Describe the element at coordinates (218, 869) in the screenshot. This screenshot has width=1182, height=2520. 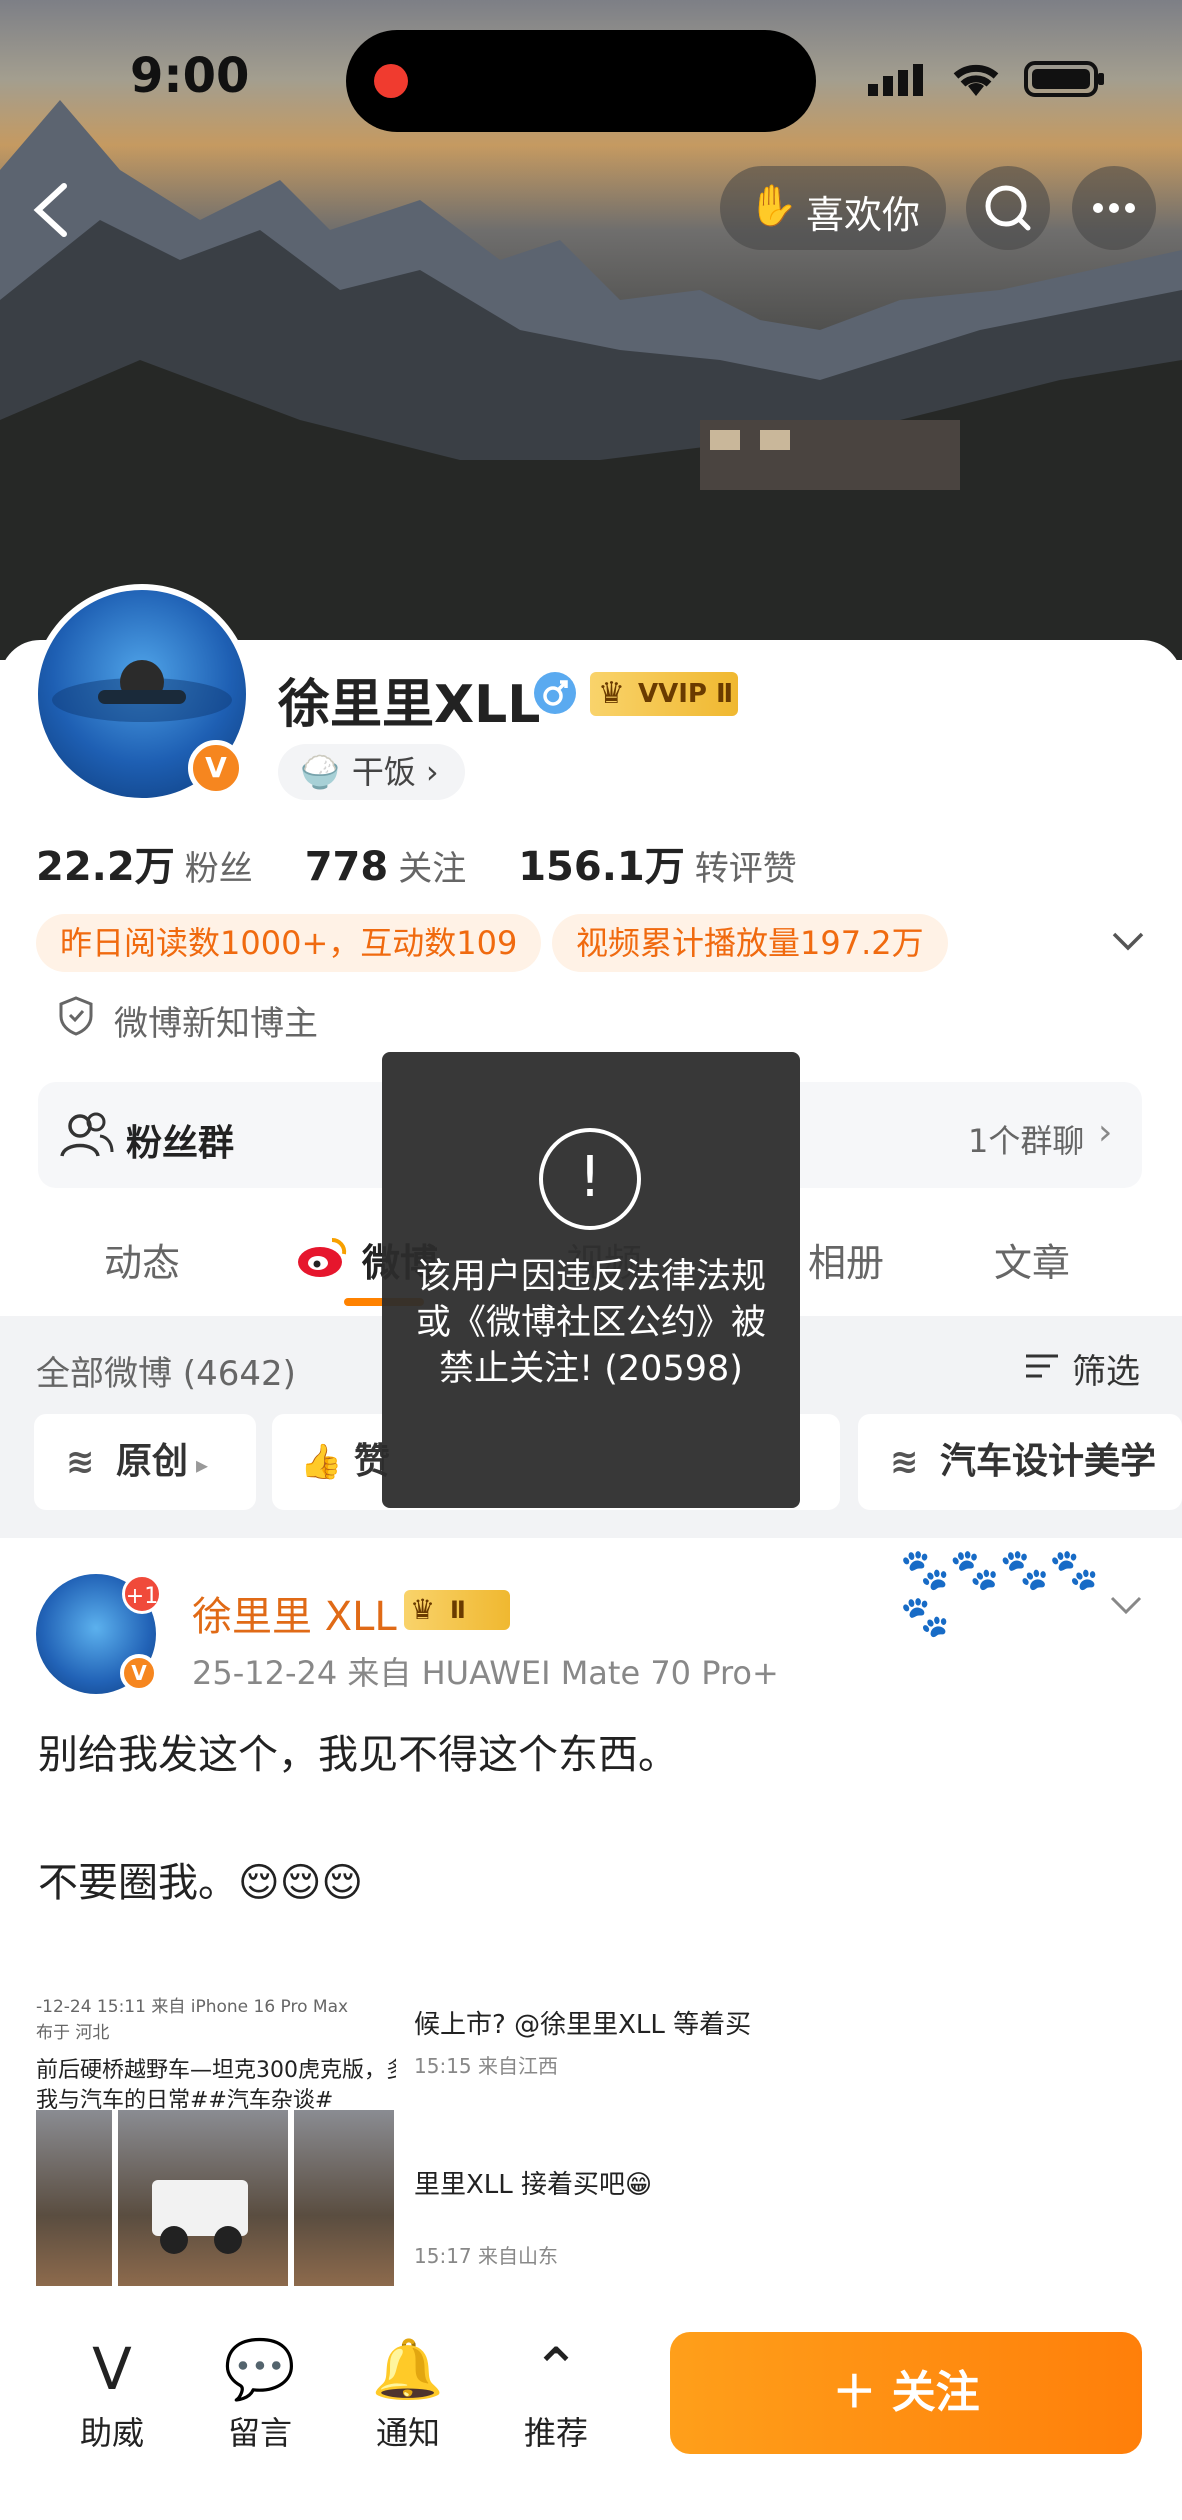
I see `fans-label: 粉丝` at that location.